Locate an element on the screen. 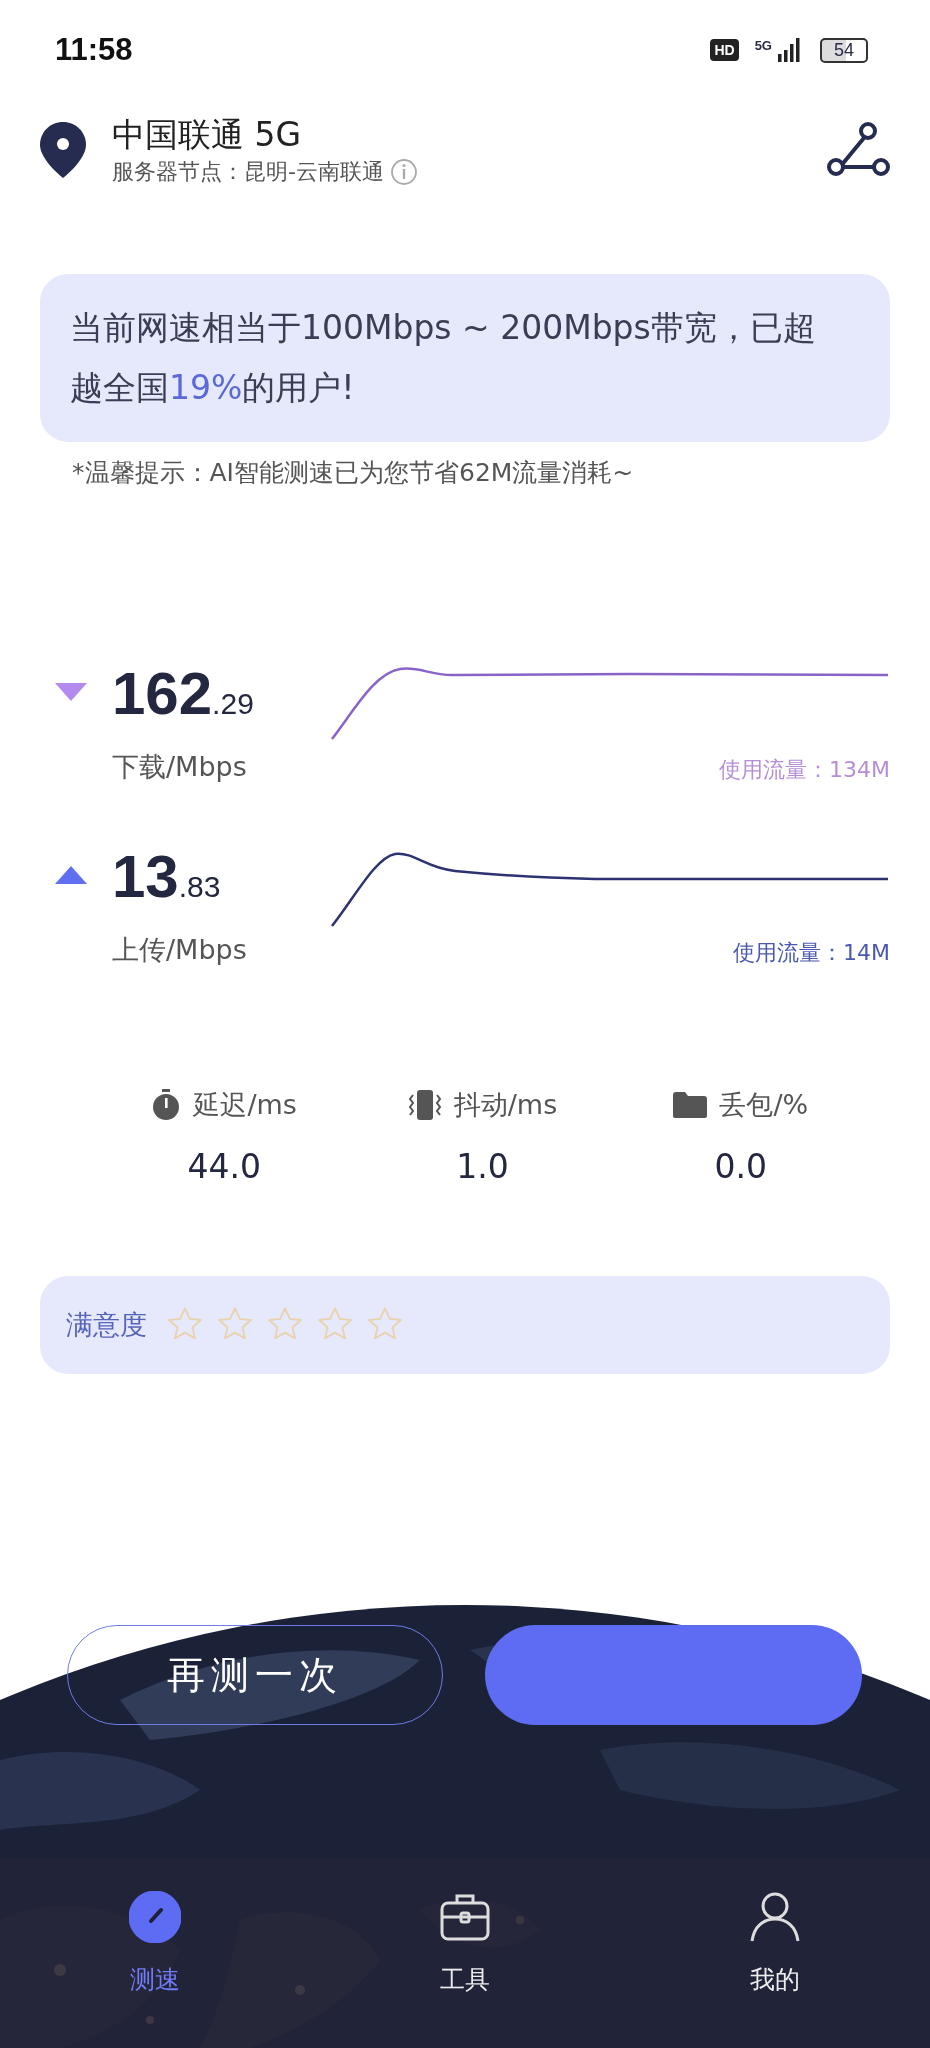 This screenshot has width=930, height=2048. location-pin-icon is located at coordinates (63, 150).